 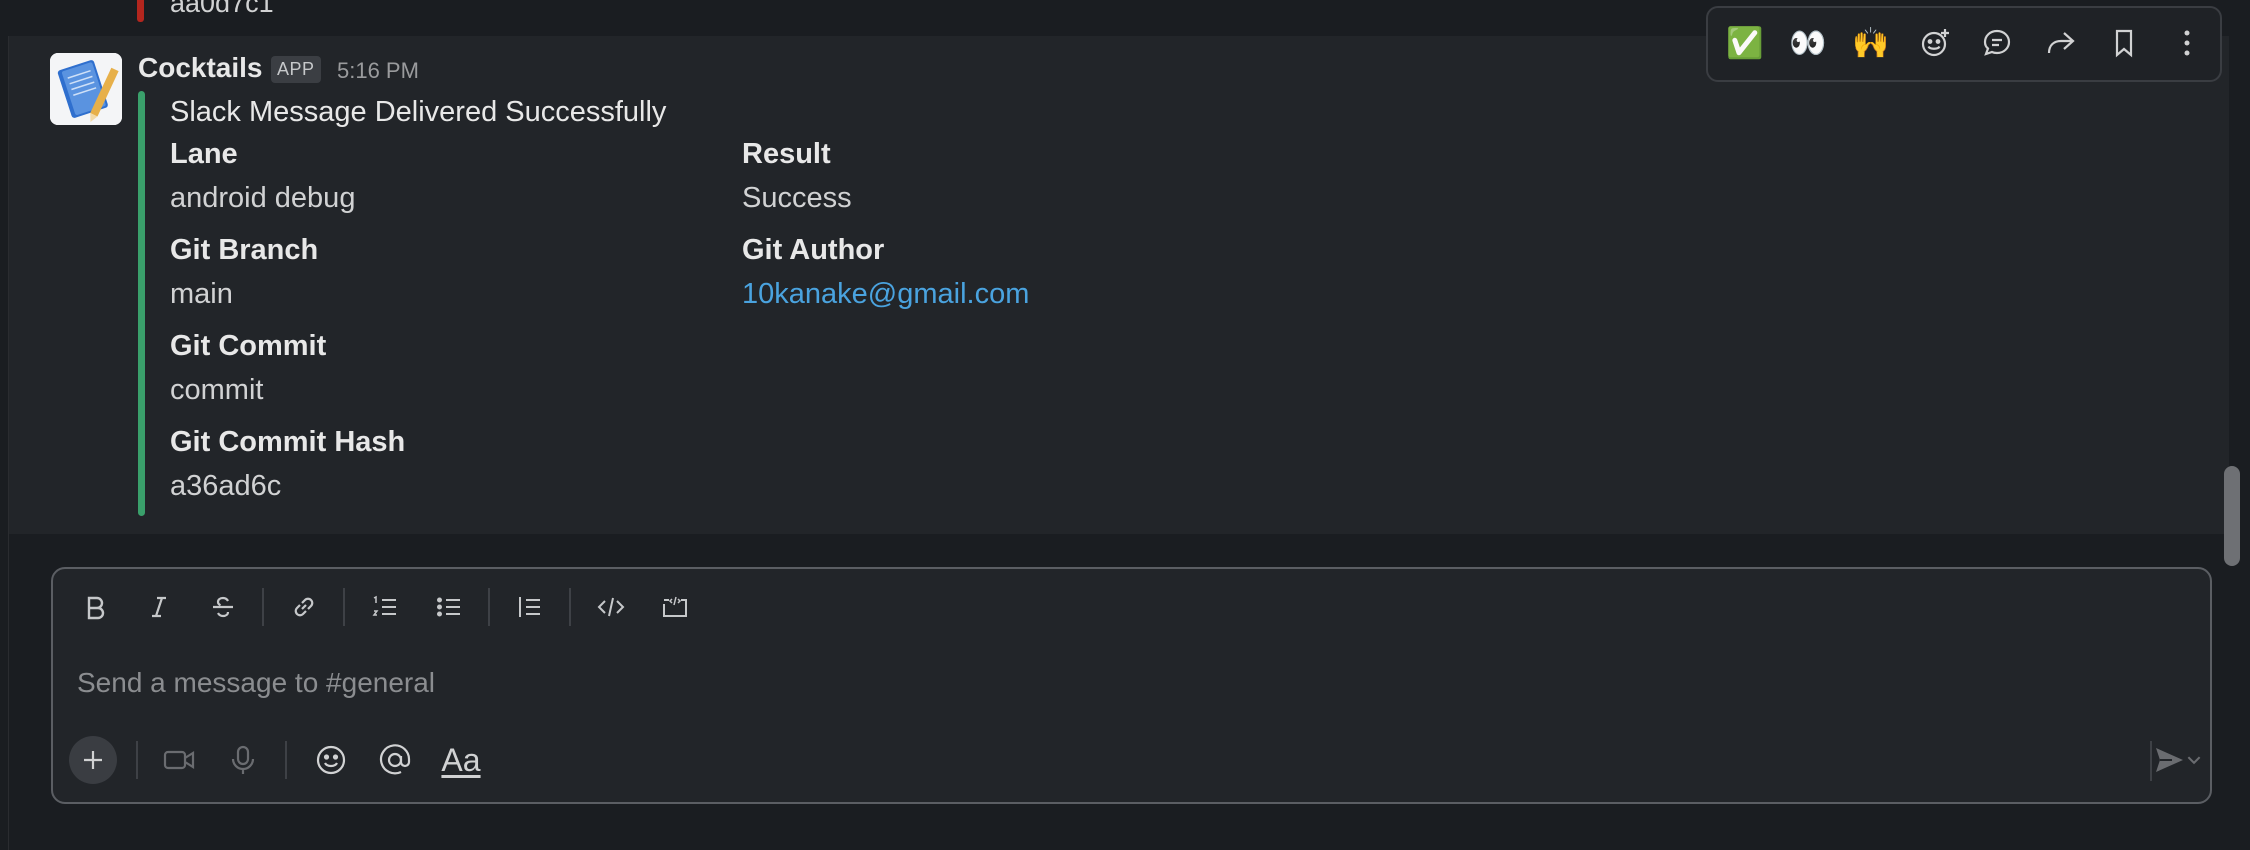 What do you see at coordinates (1997, 43) in the screenshot?
I see `reply-thread-icon` at bounding box center [1997, 43].